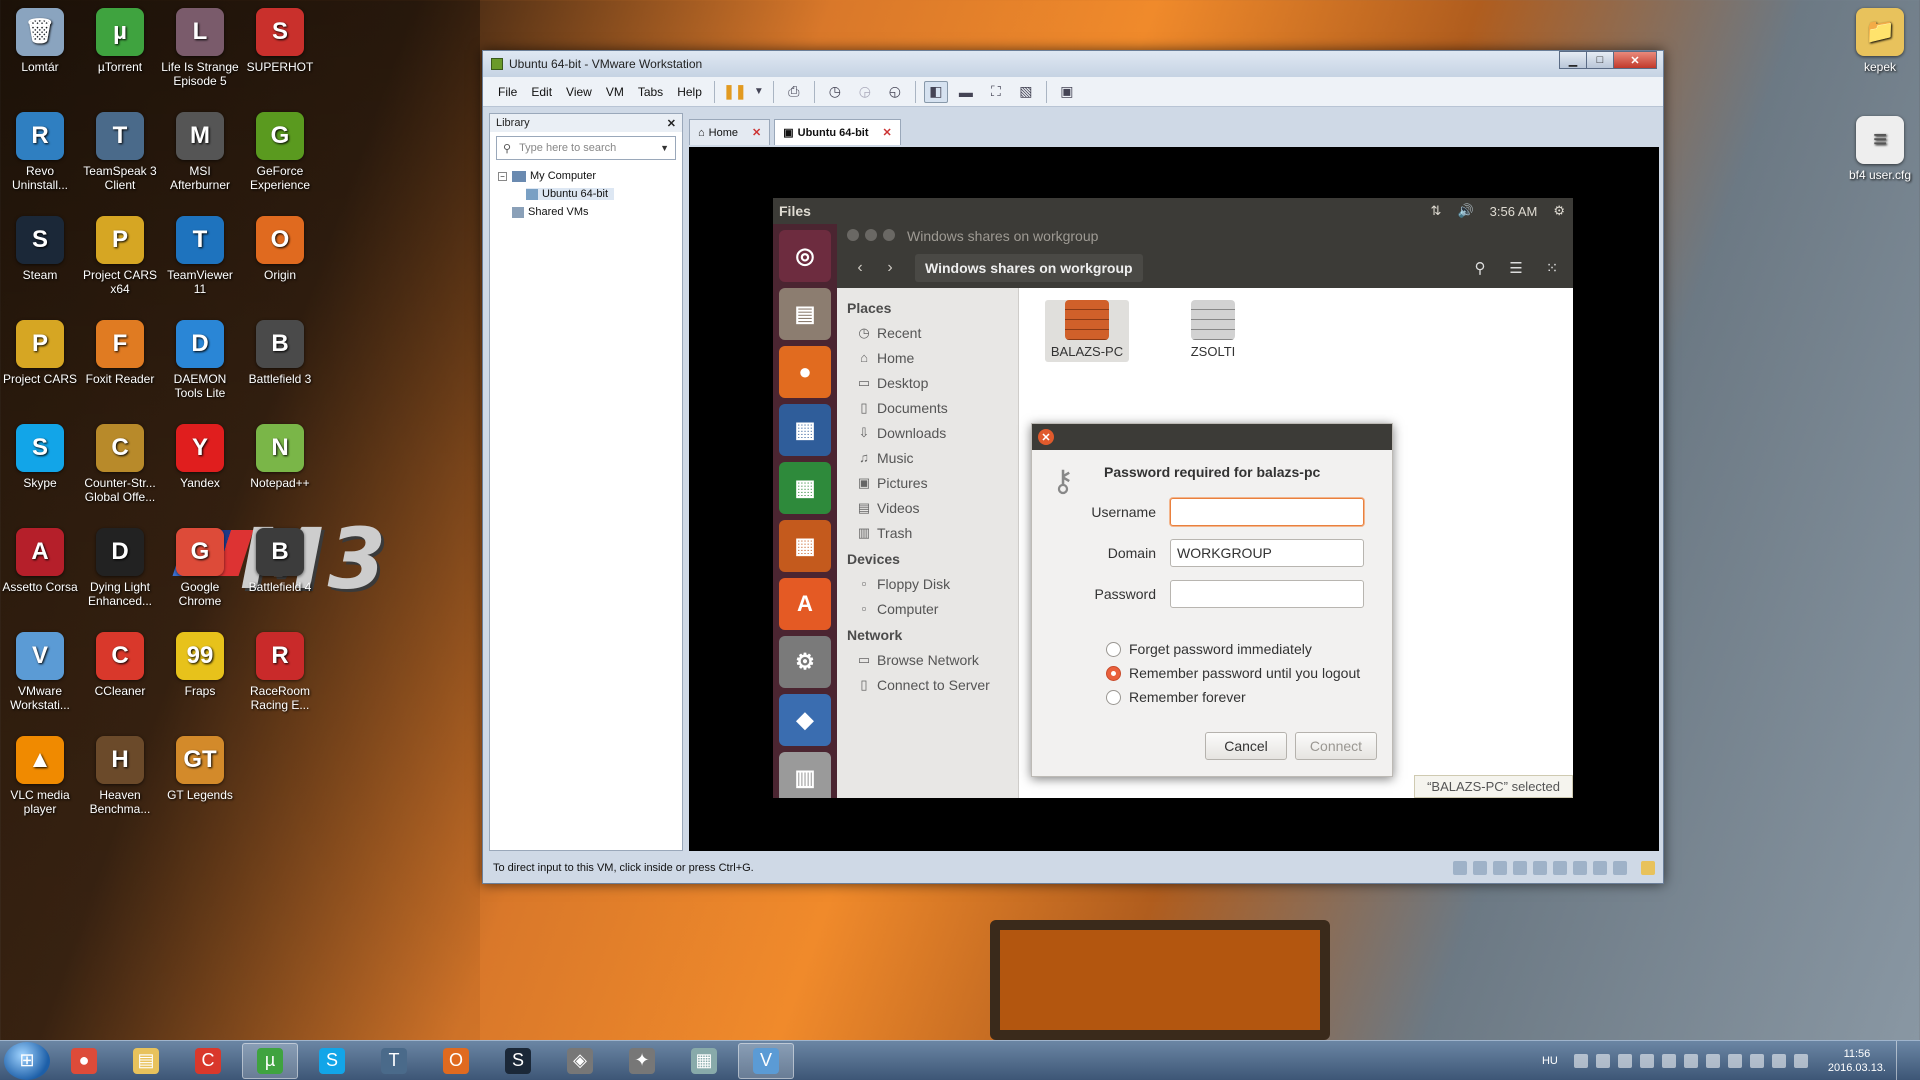 This screenshot has height=1080, width=1920. Describe the element at coordinates (200, 457) in the screenshot. I see `desktop-icon-yandex: Y Yandex` at that location.